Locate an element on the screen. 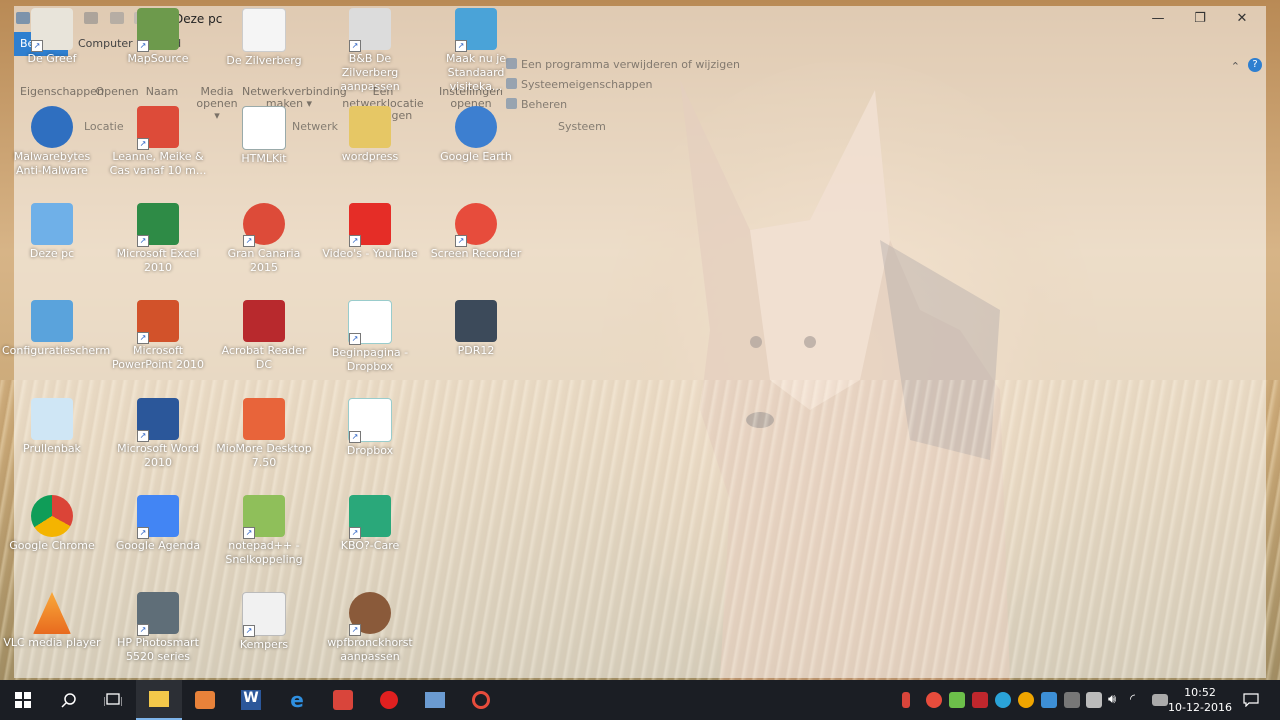 The image size is (1280, 720). desktop-icon-de-greef: ↗ De Greef is located at coordinates (52, 37).